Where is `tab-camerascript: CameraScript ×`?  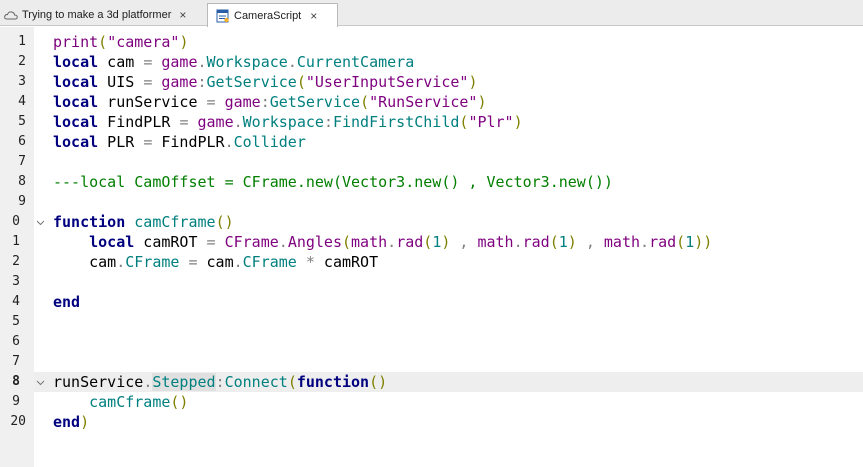 tab-camerascript: CameraScript × is located at coordinates (272, 15).